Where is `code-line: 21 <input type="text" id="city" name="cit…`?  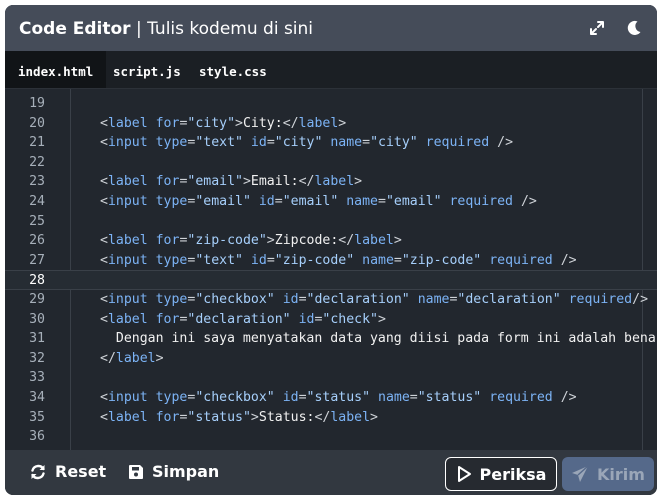
code-line: 21 <input type="text" id="city" name="cit… is located at coordinates (331, 143).